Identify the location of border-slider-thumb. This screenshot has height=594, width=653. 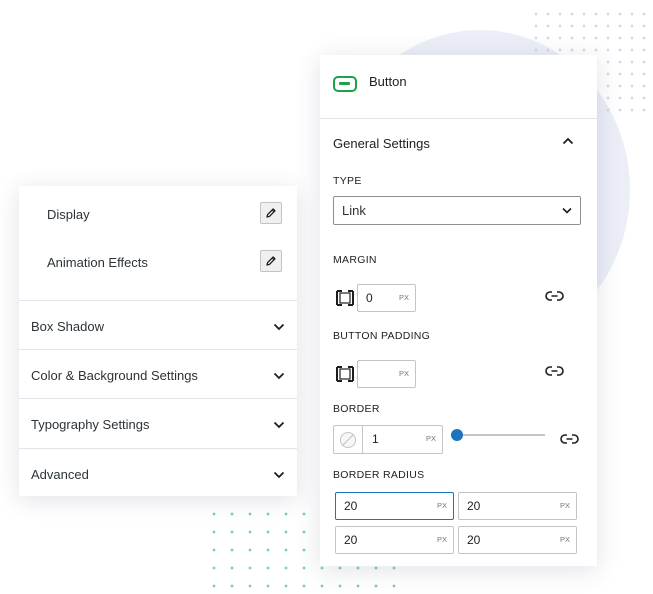
(457, 435).